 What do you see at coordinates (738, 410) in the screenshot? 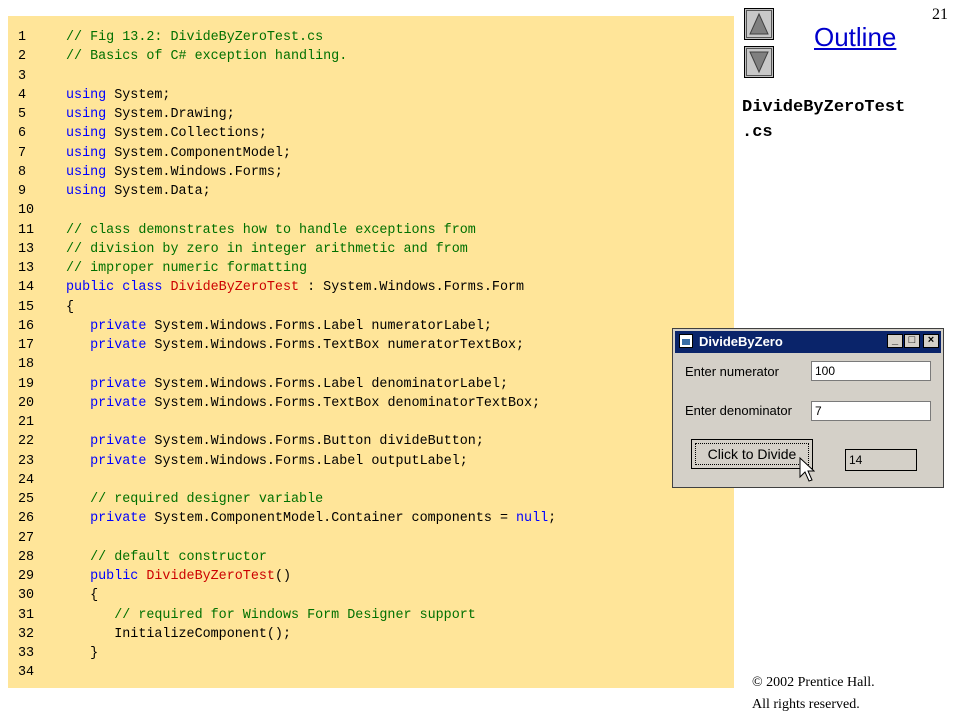
I see `denominator-label: Enter denominator` at bounding box center [738, 410].